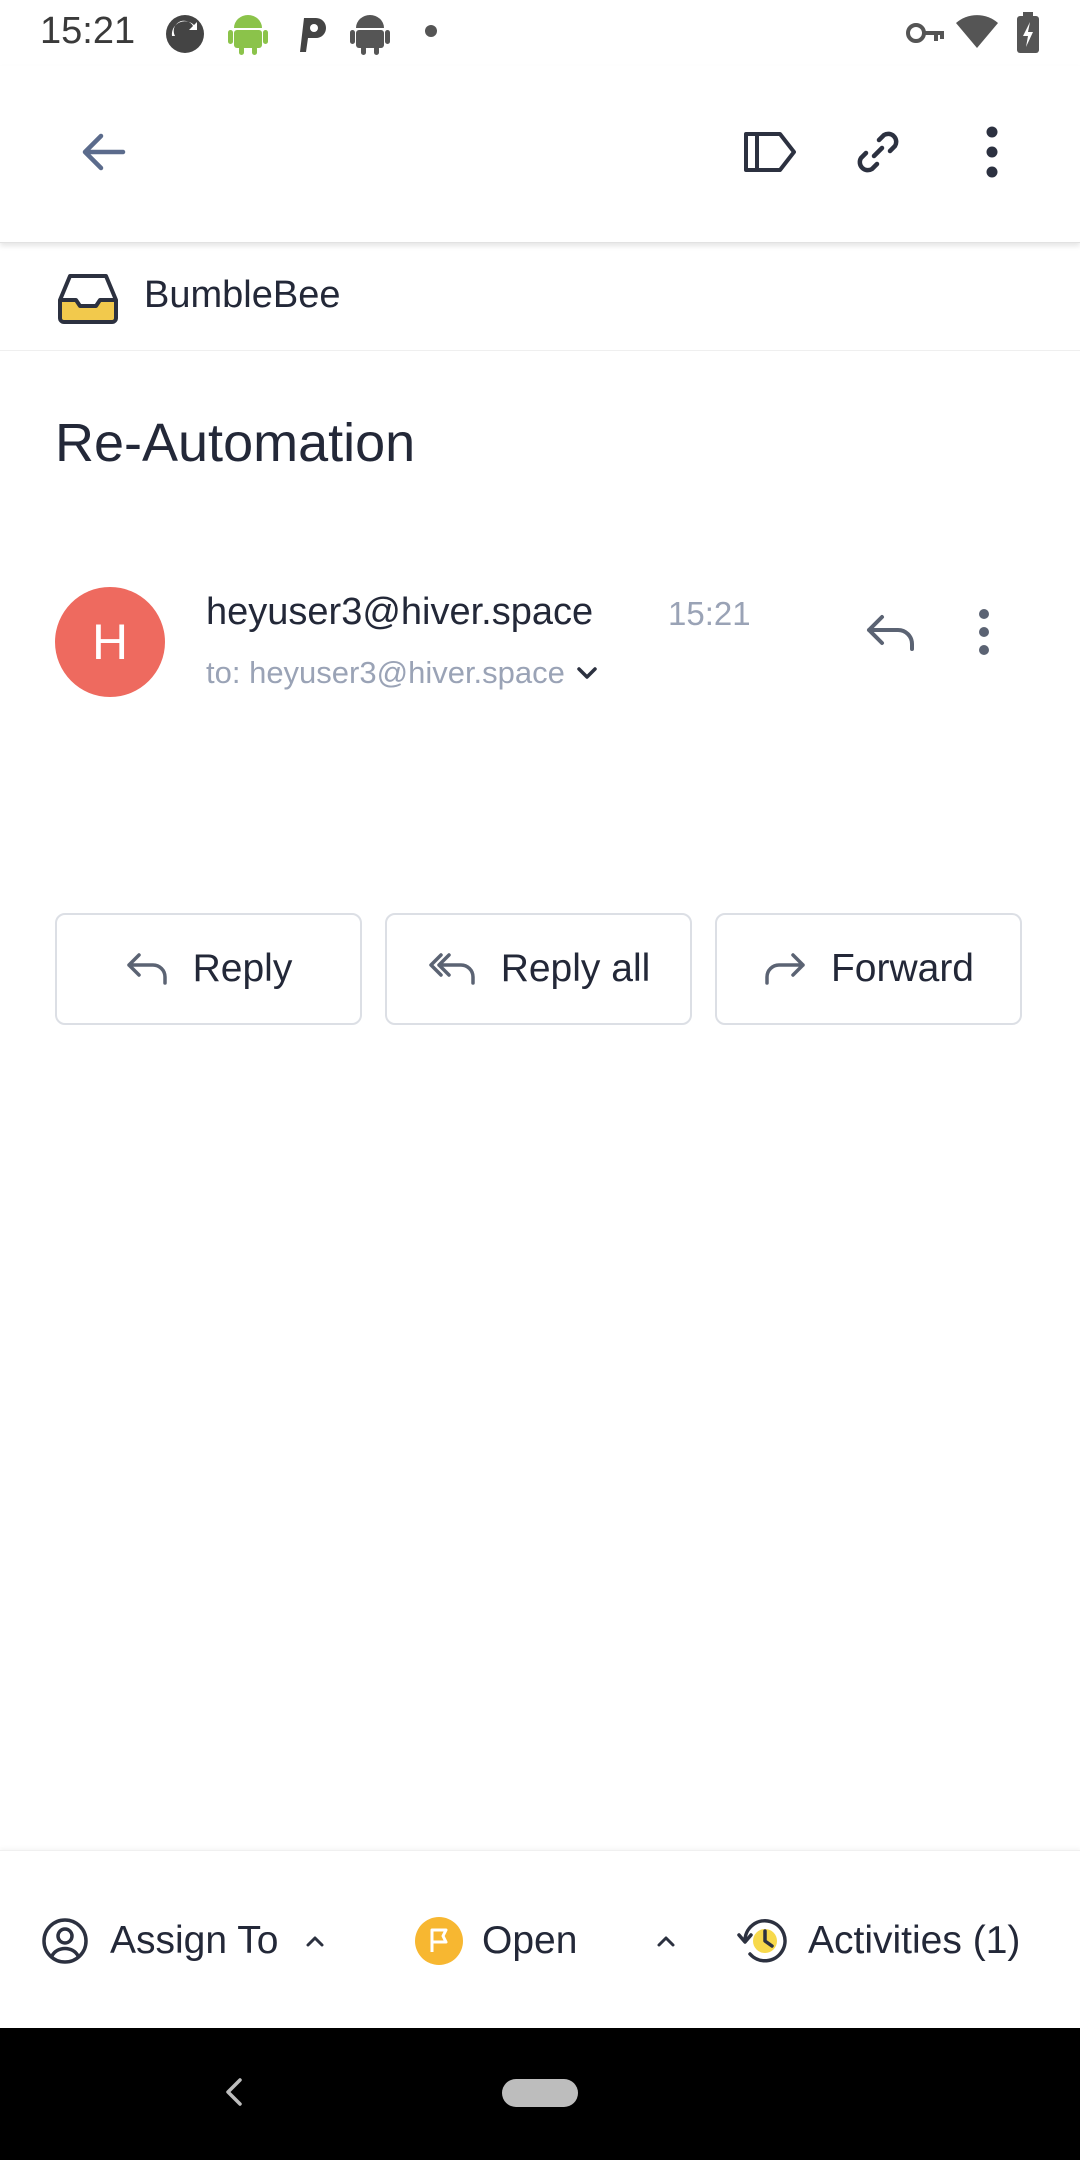  Describe the element at coordinates (540, 154) in the screenshot. I see `app-bar` at that location.